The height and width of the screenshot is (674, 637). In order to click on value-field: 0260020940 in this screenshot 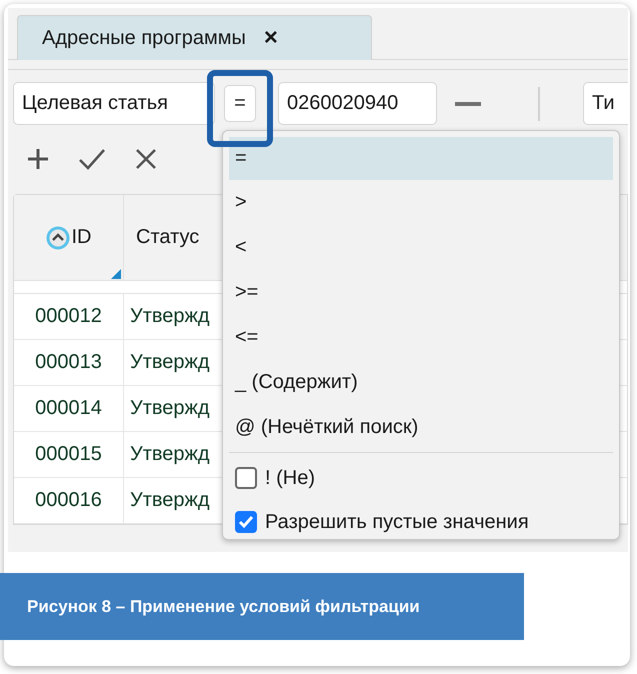, I will do `click(357, 103)`.